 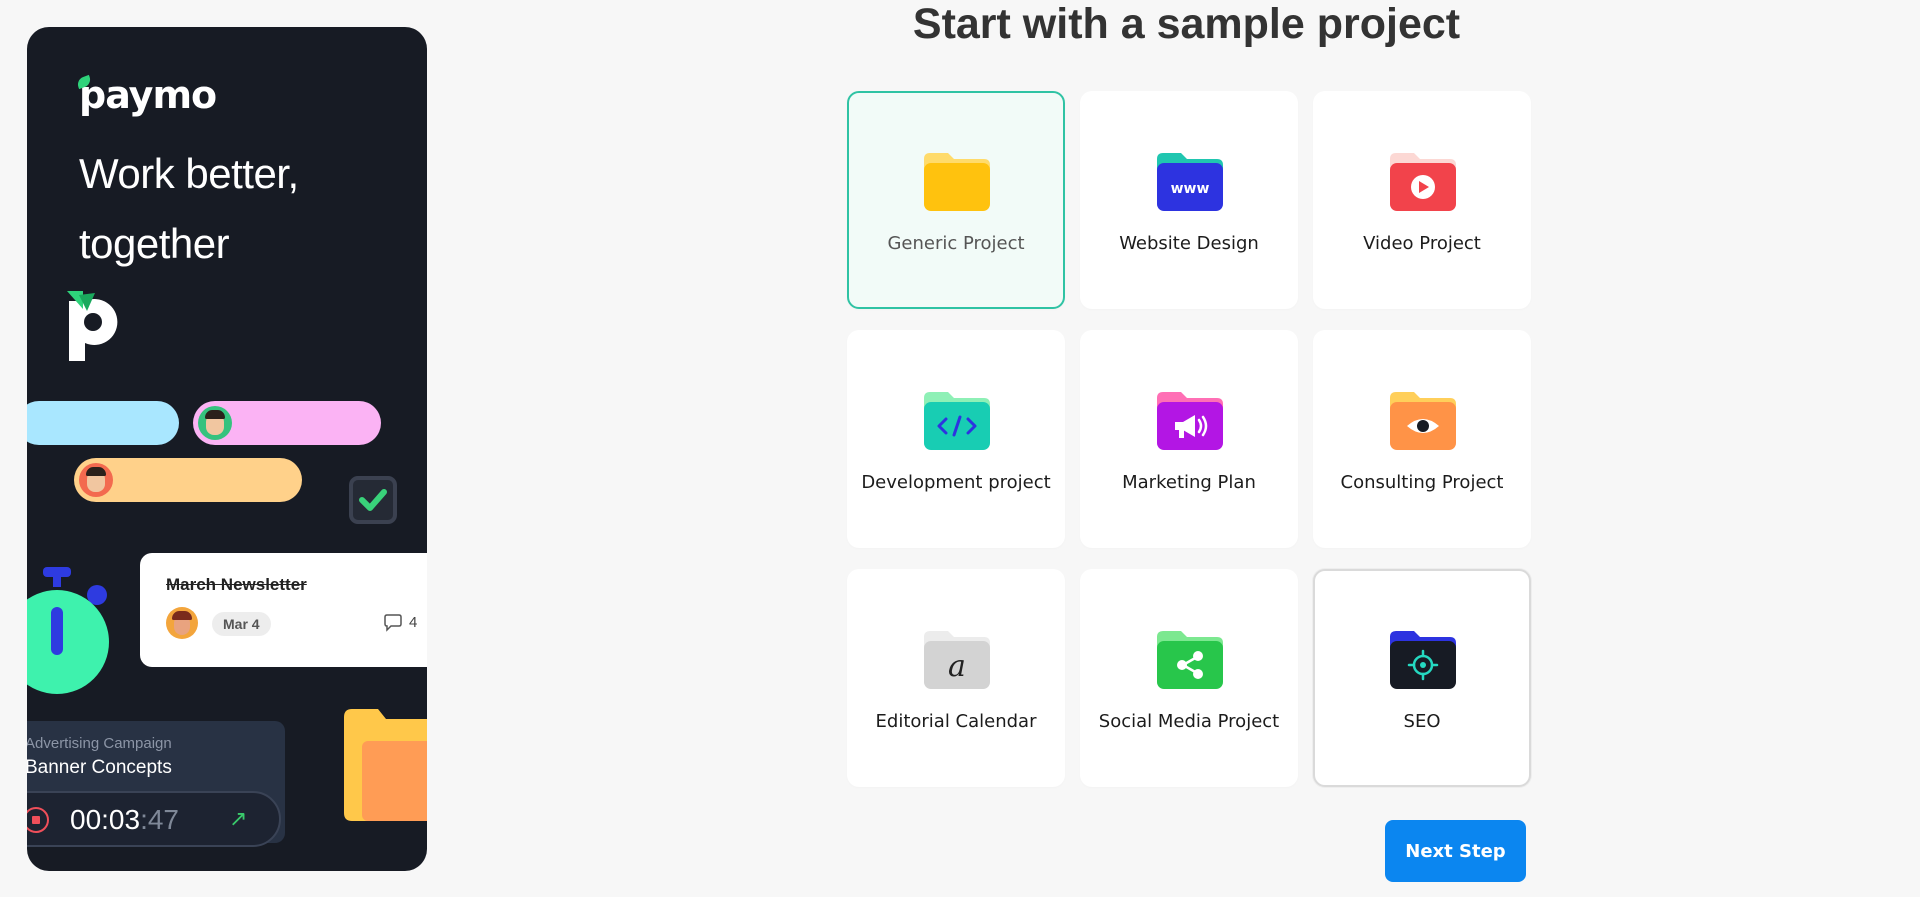 I want to click on task-title: March Newsletter, so click(x=236, y=584).